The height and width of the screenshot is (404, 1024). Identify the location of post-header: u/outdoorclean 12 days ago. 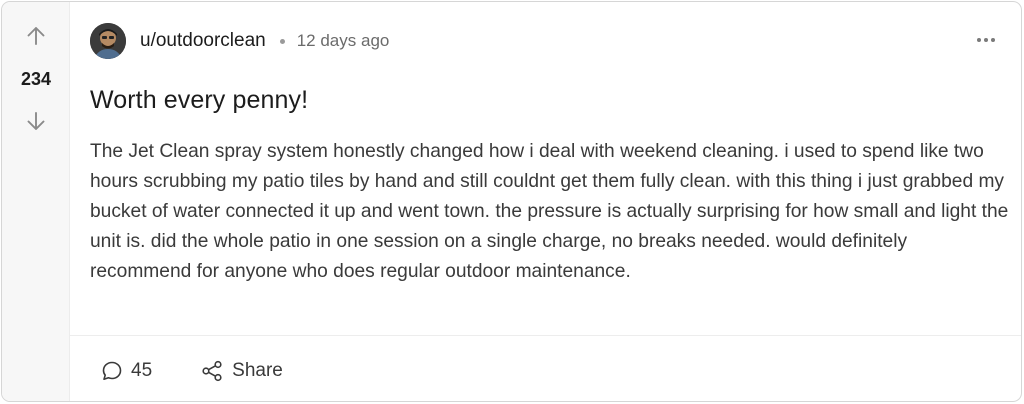
(239, 41).